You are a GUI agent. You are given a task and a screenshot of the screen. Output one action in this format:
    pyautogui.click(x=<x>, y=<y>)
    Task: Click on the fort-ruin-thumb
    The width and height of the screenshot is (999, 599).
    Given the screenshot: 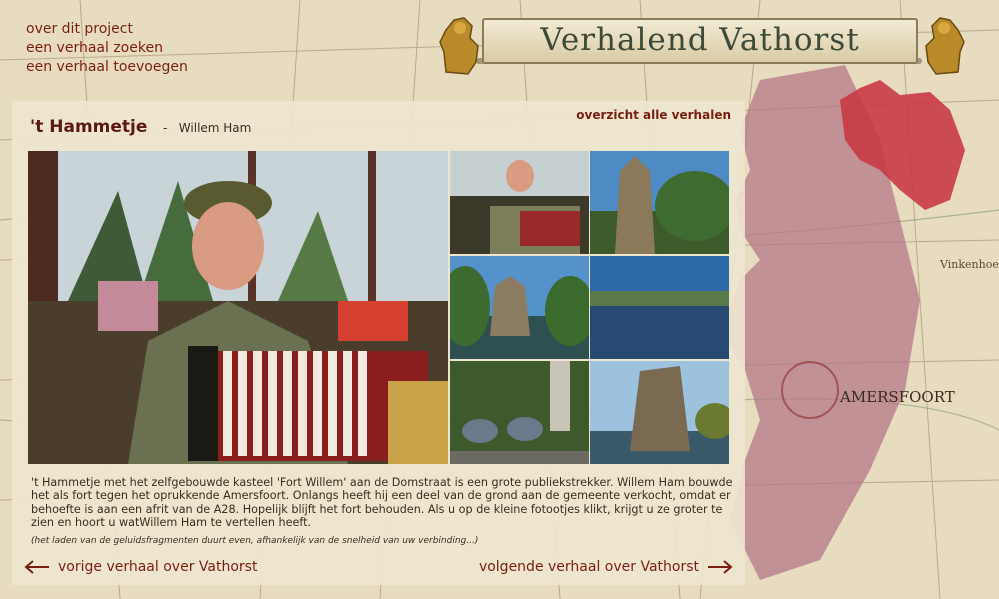 What is the action you would take?
    pyautogui.click(x=659, y=412)
    